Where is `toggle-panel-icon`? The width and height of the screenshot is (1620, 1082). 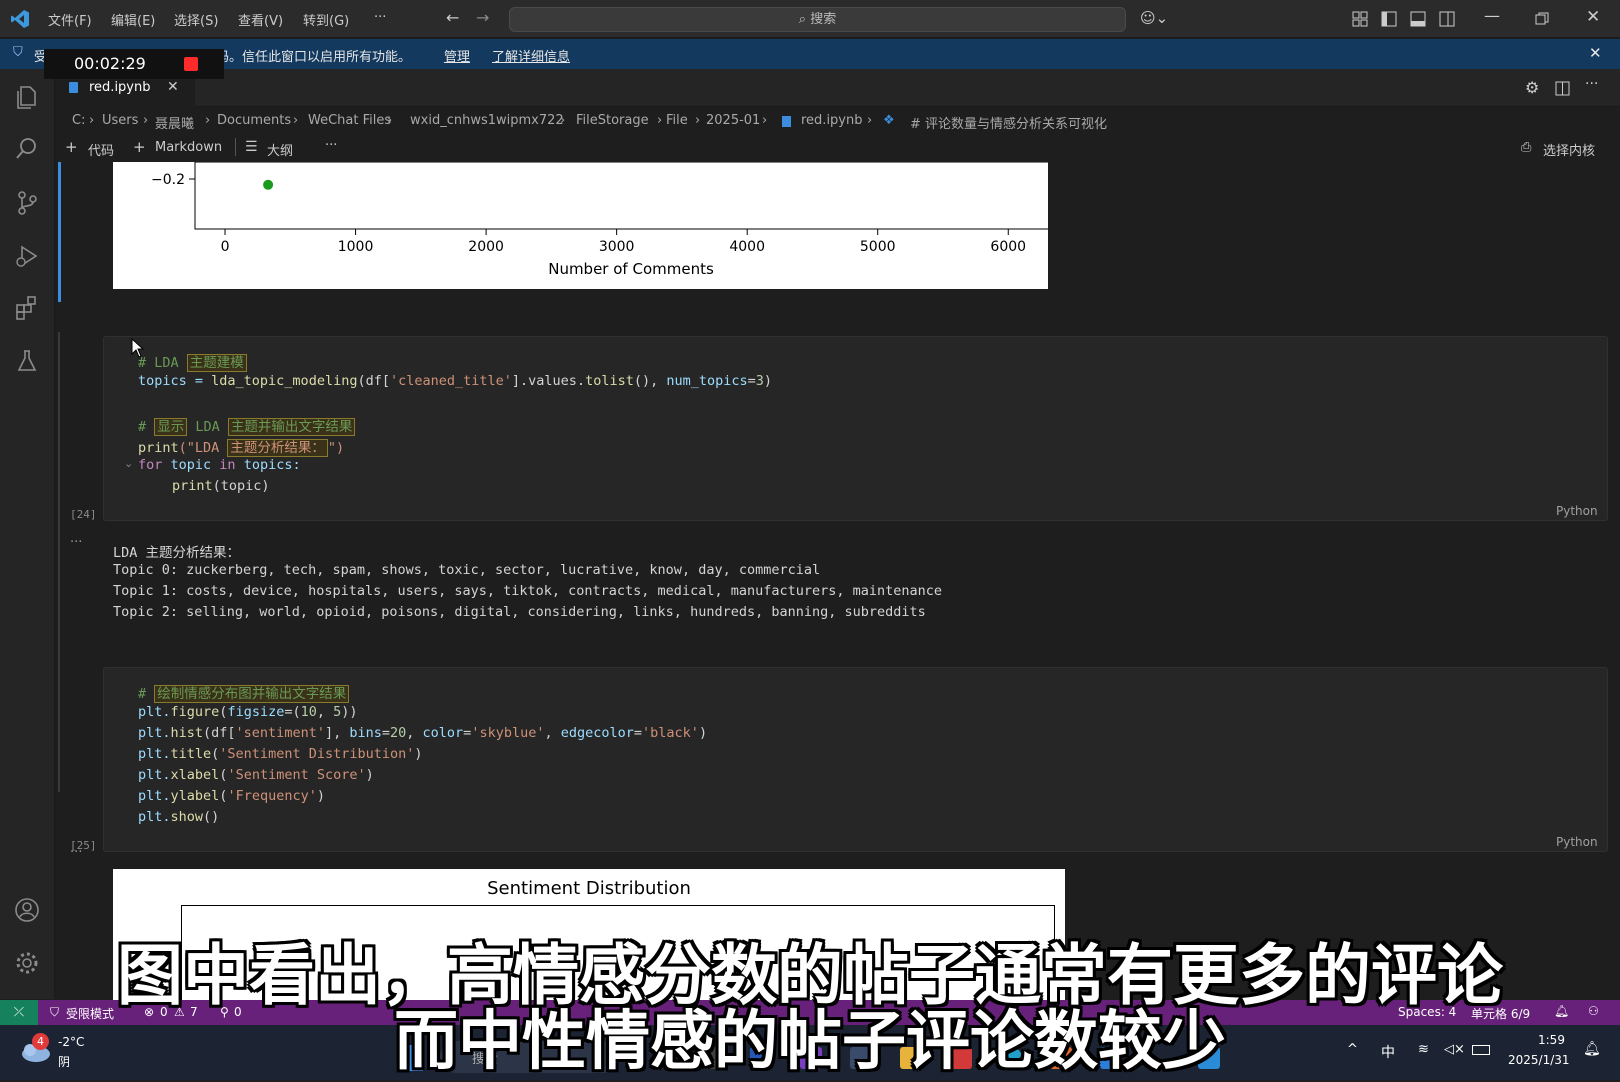
toggle-panel-icon is located at coordinates (1418, 19).